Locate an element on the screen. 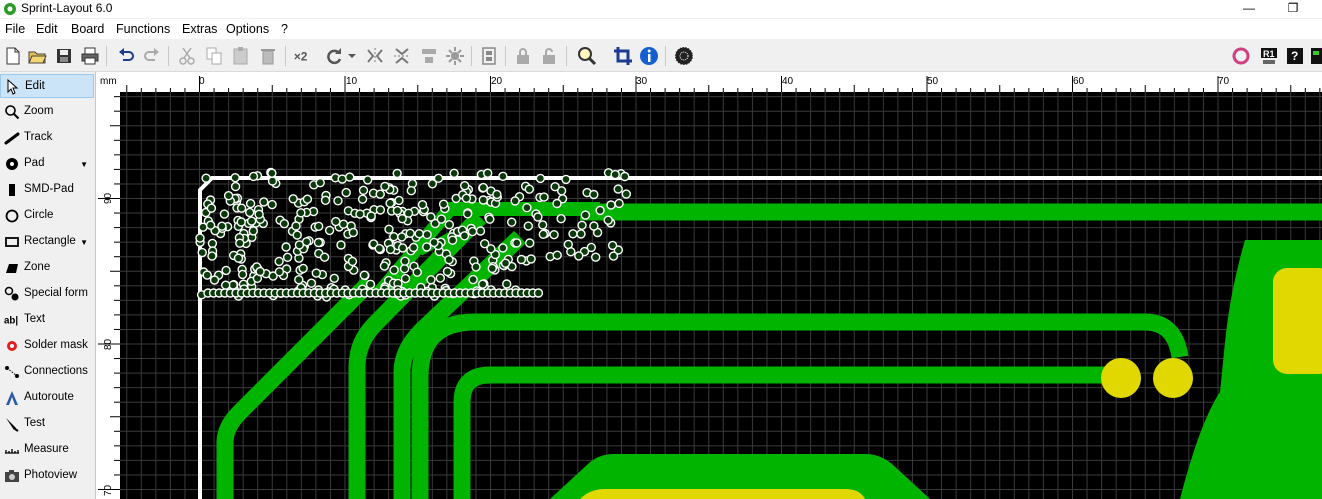 The image size is (1322, 499). lock-icon is located at coordinates (523, 56).